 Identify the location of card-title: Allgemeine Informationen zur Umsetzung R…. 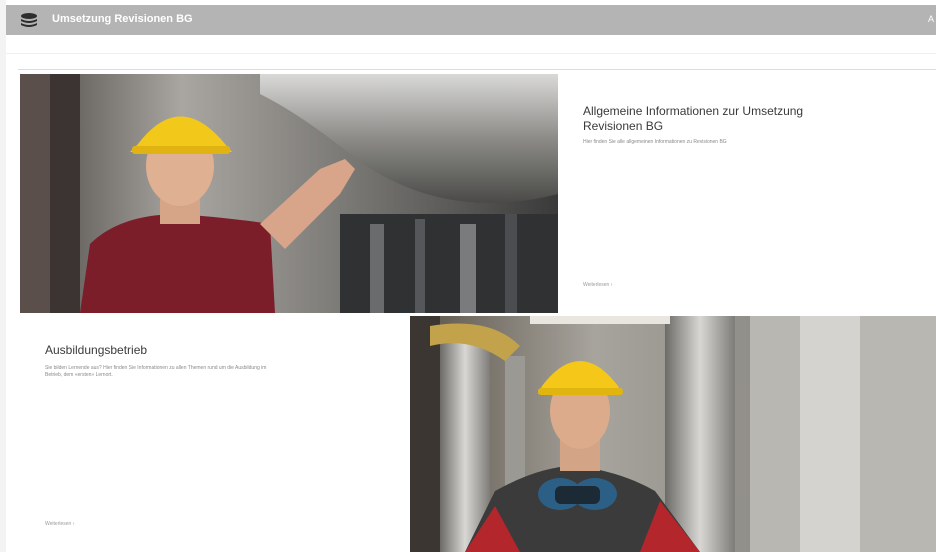
(703, 119).